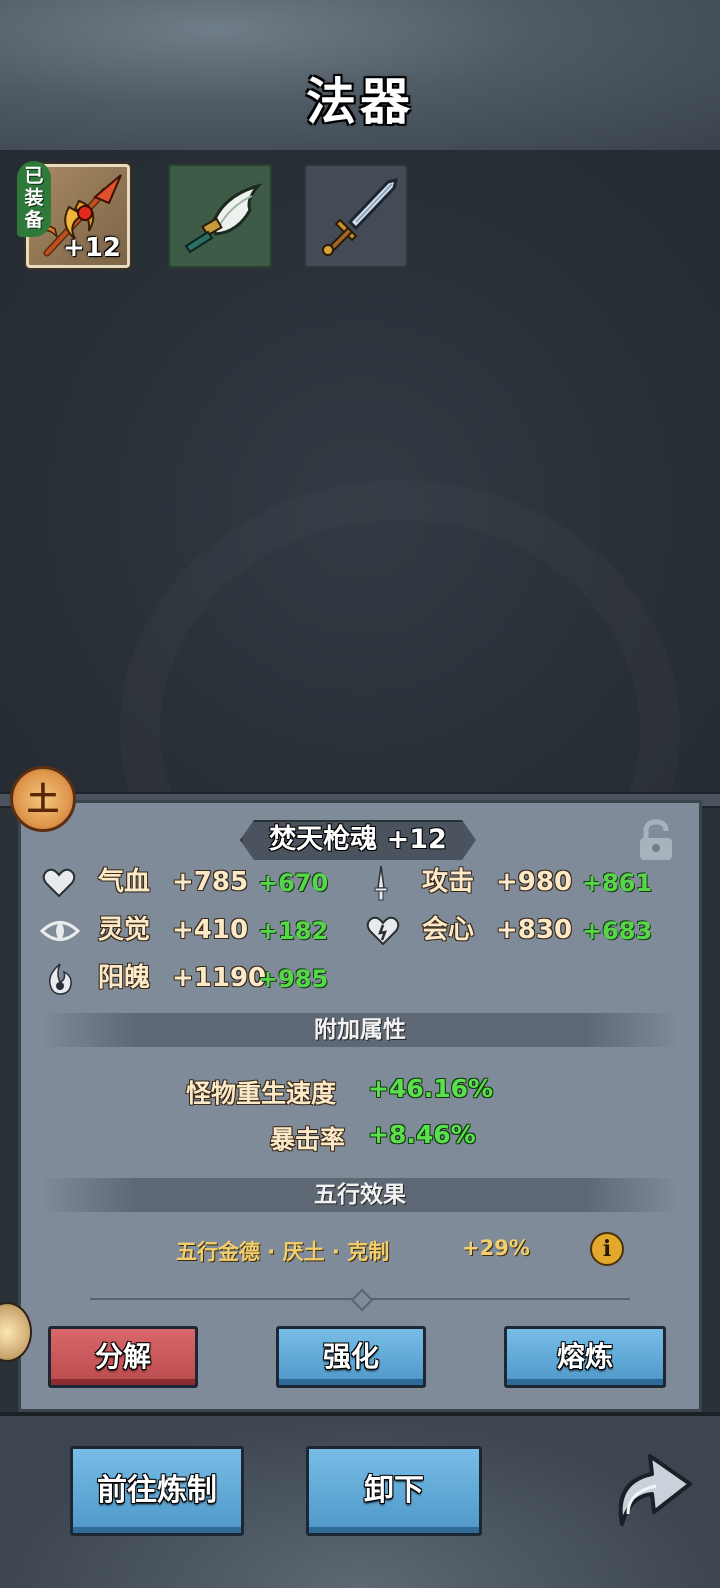 This screenshot has width=720, height=1588. I want to click on wuxing-effect-value: +29%, so click(496, 1248).